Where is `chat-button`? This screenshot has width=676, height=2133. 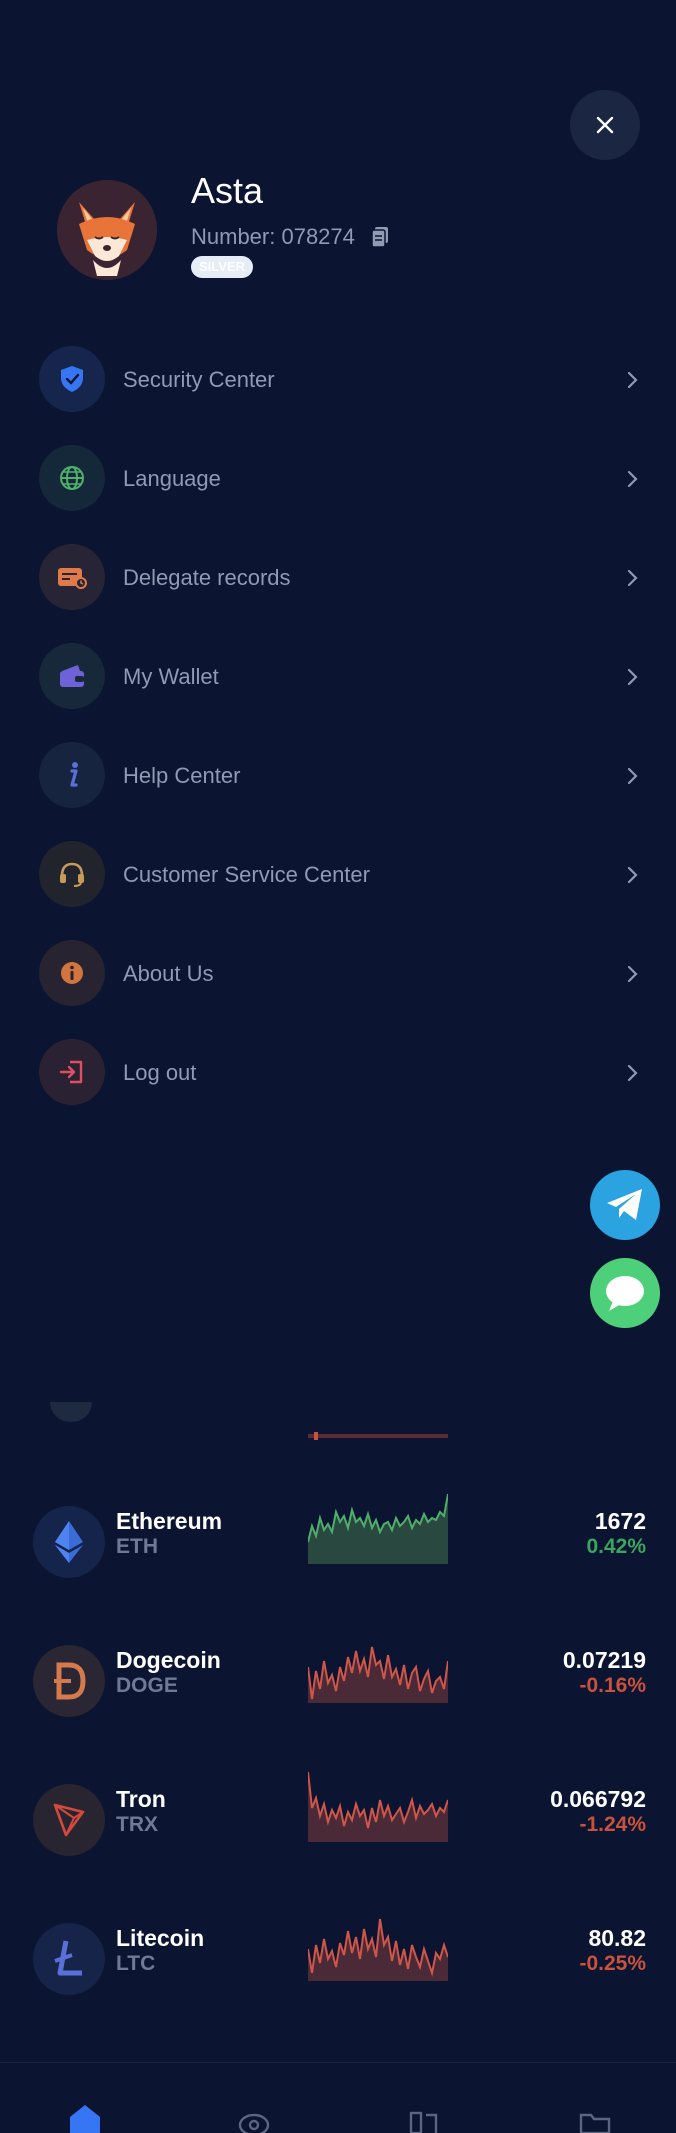
chat-button is located at coordinates (625, 1293).